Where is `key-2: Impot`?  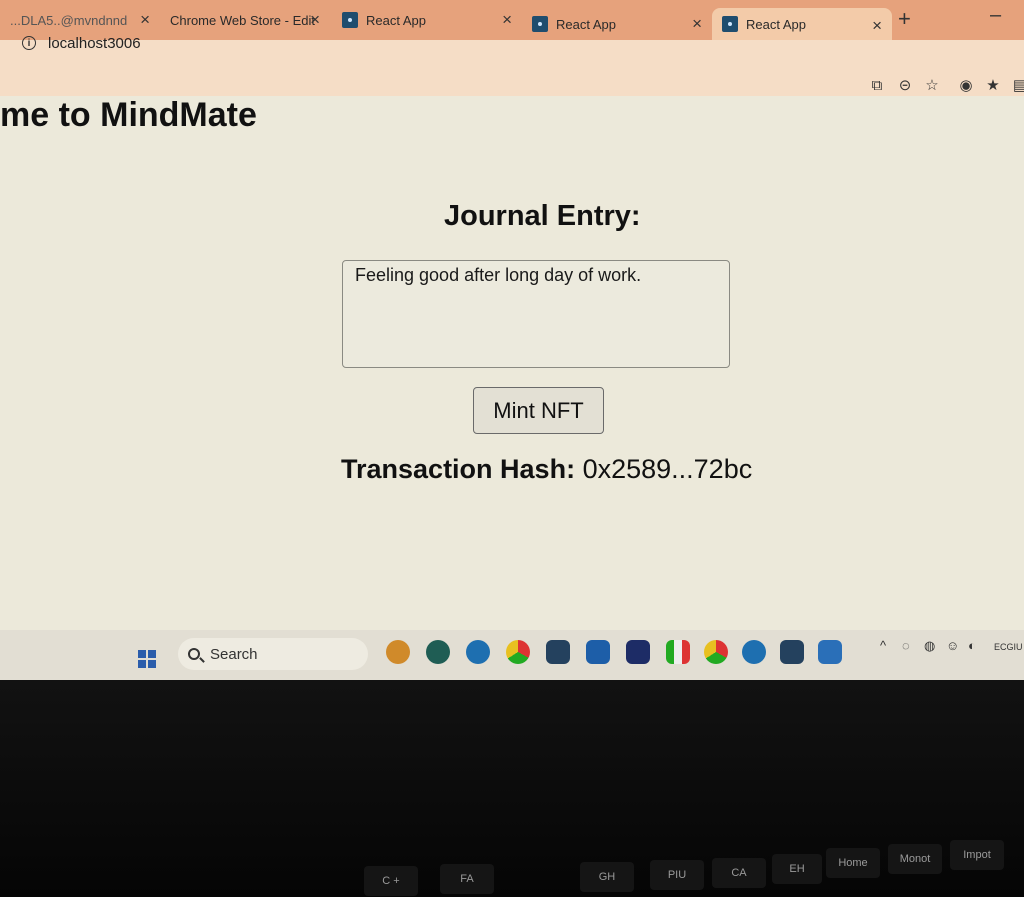 key-2: Impot is located at coordinates (977, 855).